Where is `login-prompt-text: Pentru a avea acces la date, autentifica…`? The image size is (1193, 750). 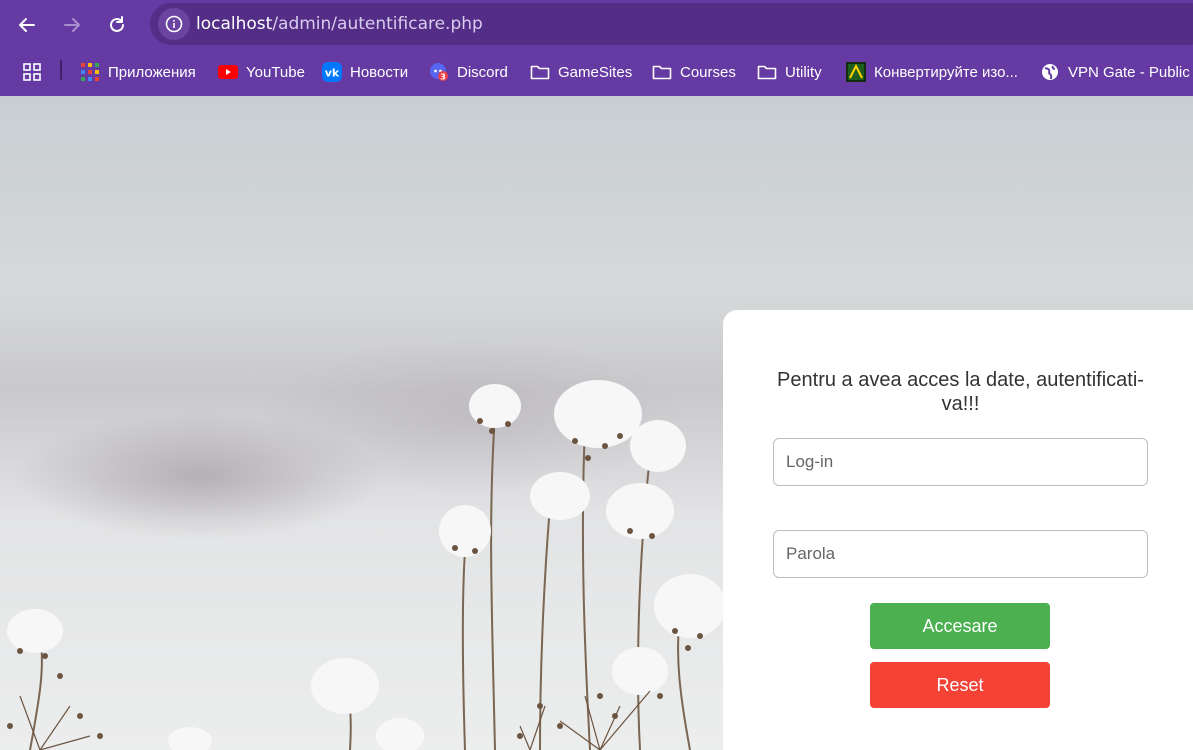 login-prompt-text: Pentru a avea acces la date, autentifica… is located at coordinates (960, 392).